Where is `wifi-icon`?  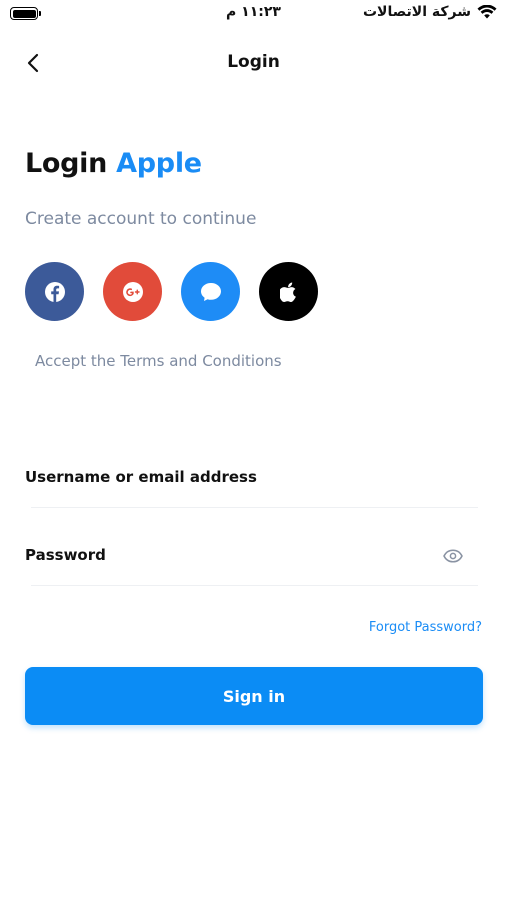
wifi-icon is located at coordinates (487, 12).